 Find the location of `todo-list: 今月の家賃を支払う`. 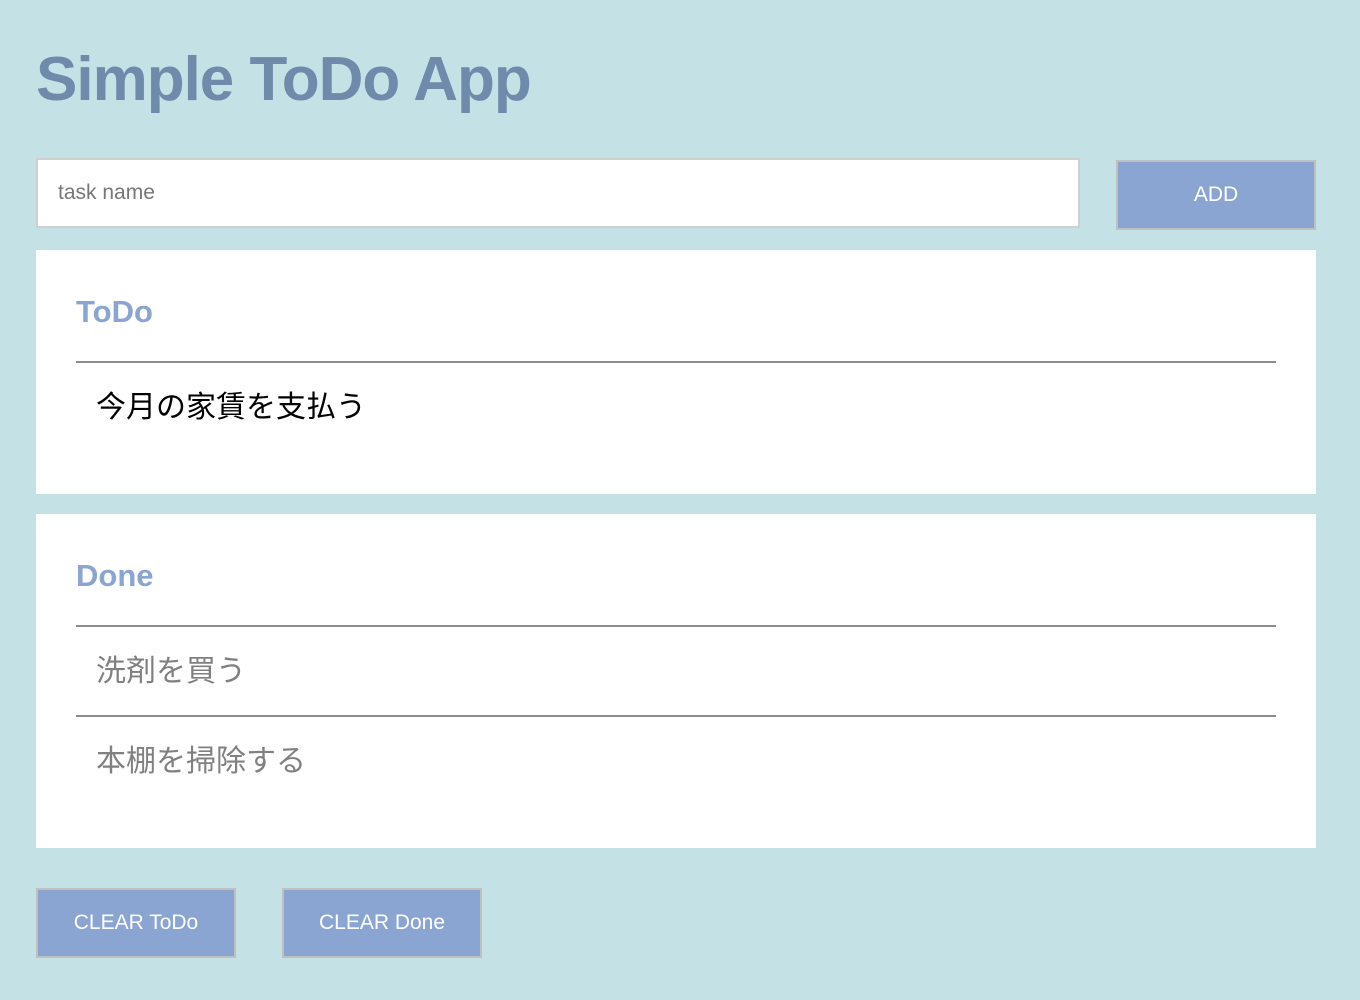

todo-list: 今月の家賃を支払う is located at coordinates (676, 405).